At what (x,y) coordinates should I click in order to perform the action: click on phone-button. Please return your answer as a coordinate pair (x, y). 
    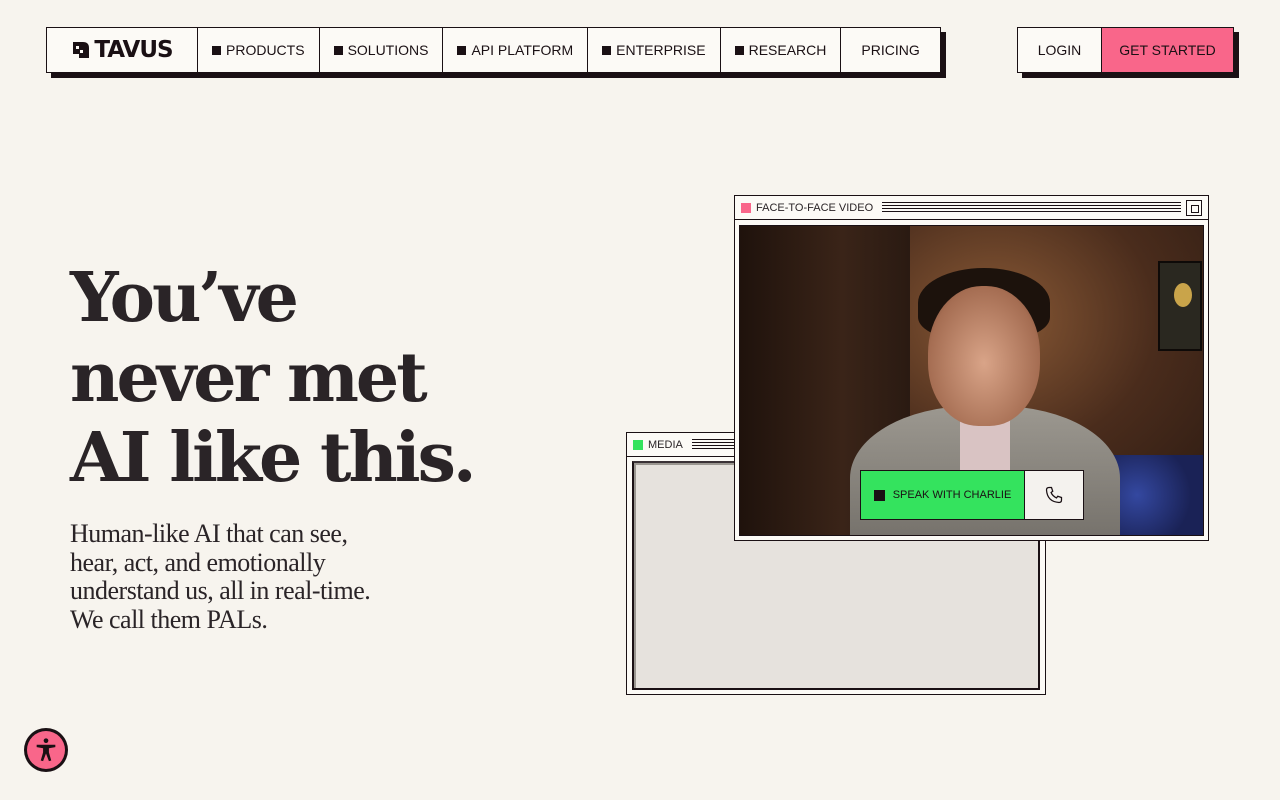
    Looking at the image, I should click on (1054, 495).